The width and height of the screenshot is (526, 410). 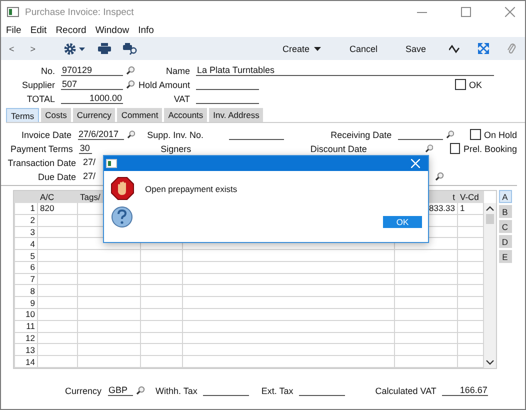 What do you see at coordinates (38, 85) in the screenshot?
I see `field-label: Supplier` at bounding box center [38, 85].